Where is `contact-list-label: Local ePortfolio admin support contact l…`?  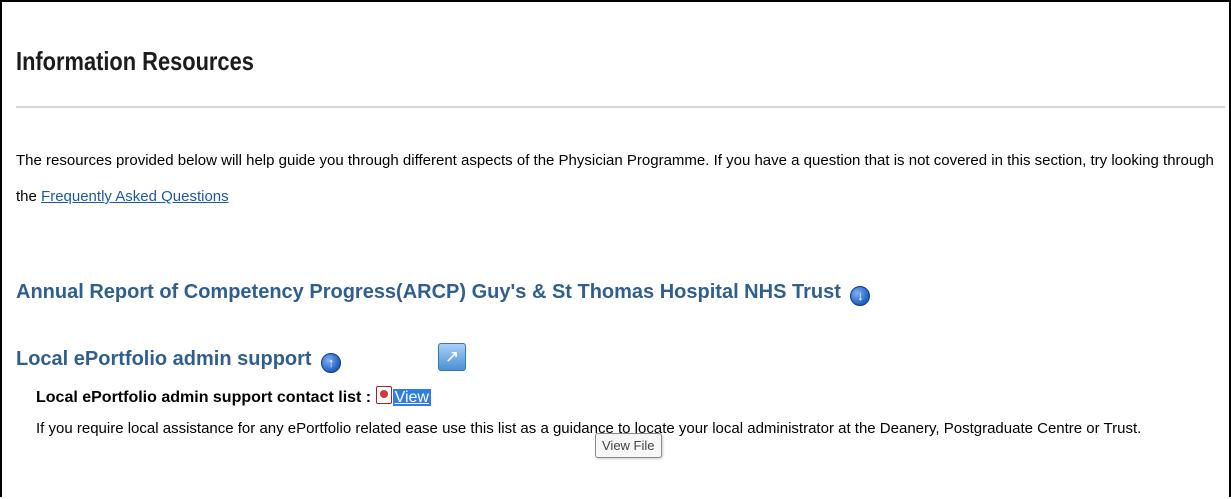 contact-list-label: Local ePortfolio admin support contact l… is located at coordinates (199, 397).